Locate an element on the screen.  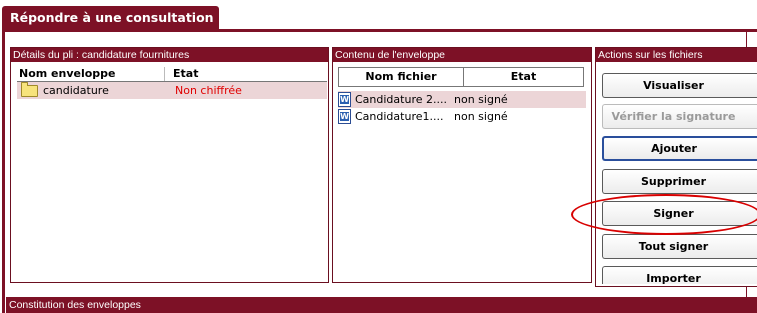
import-button: Importer is located at coordinates (679, 275).